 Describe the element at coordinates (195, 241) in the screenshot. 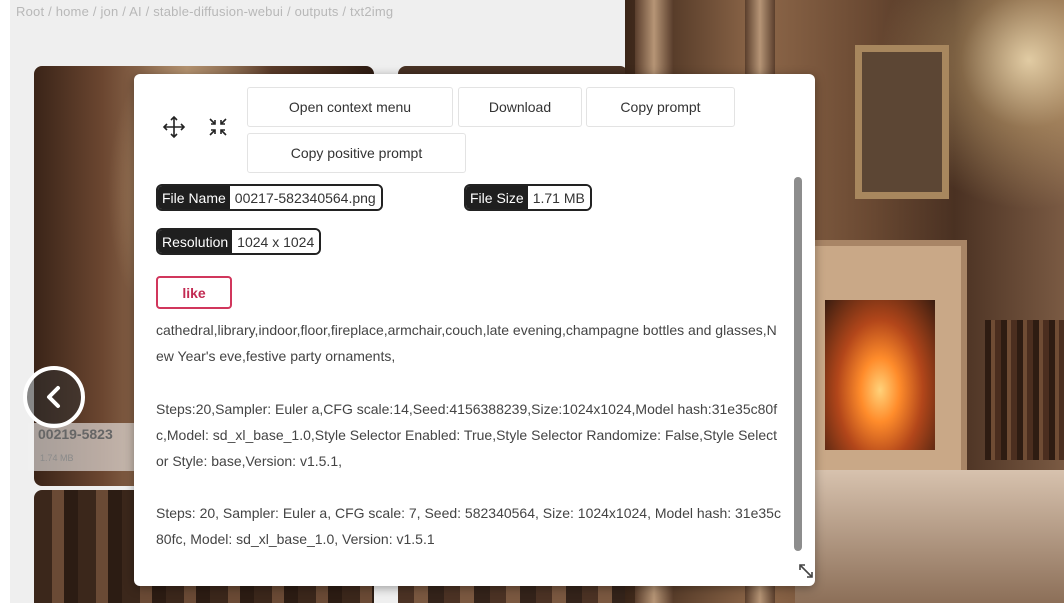

I see `resolution-label: Resolution` at that location.